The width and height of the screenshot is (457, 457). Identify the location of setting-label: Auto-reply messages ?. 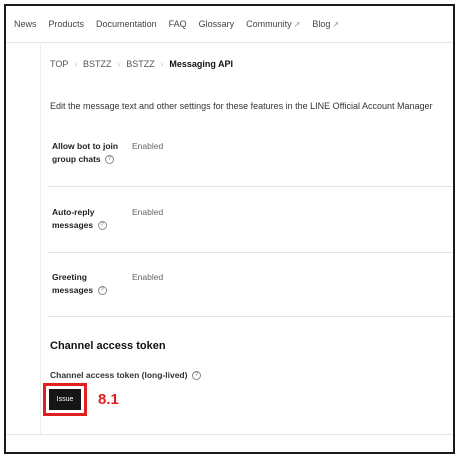
(87, 219).